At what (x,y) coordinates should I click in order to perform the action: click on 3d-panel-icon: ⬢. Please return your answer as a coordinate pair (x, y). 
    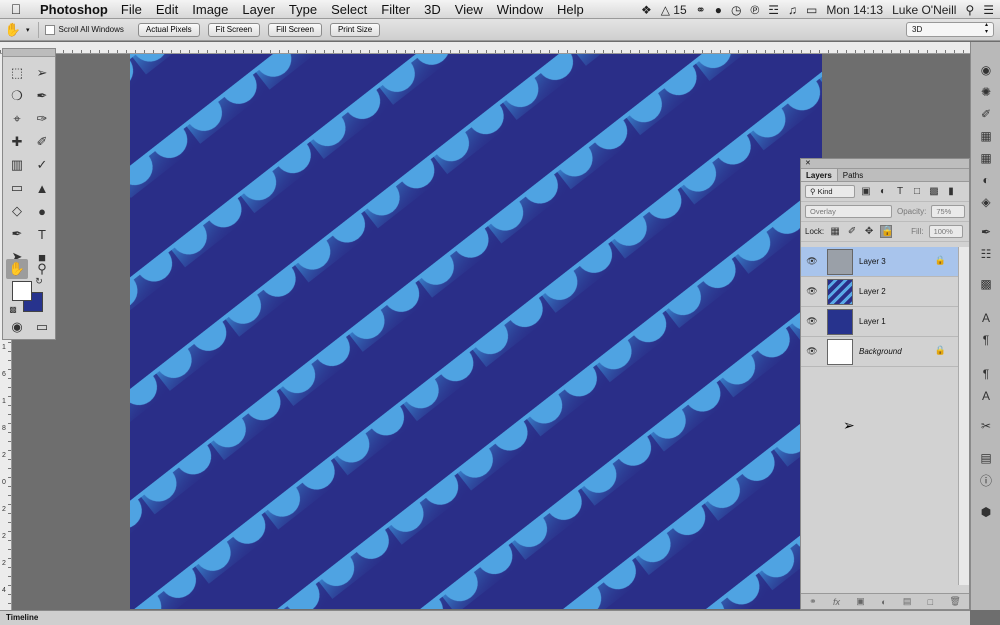
    Looking at the image, I should click on (986, 512).